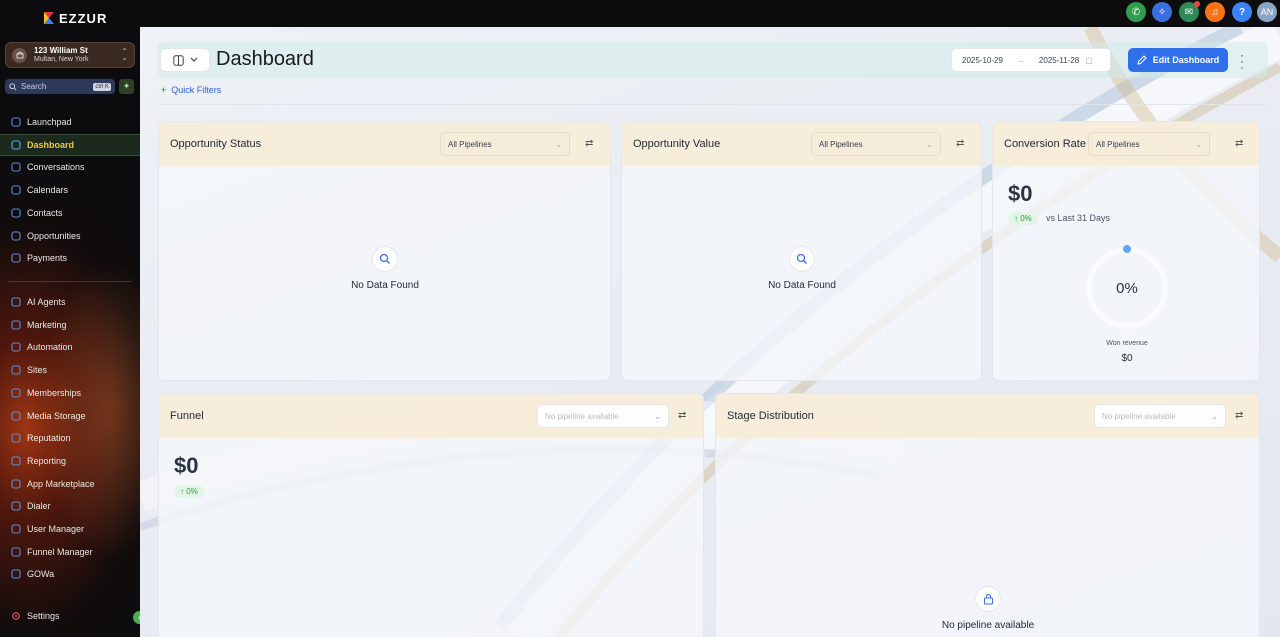 The image size is (1280, 637). What do you see at coordinates (1127, 288) in the screenshot?
I see `gauge-percent: 0%` at bounding box center [1127, 288].